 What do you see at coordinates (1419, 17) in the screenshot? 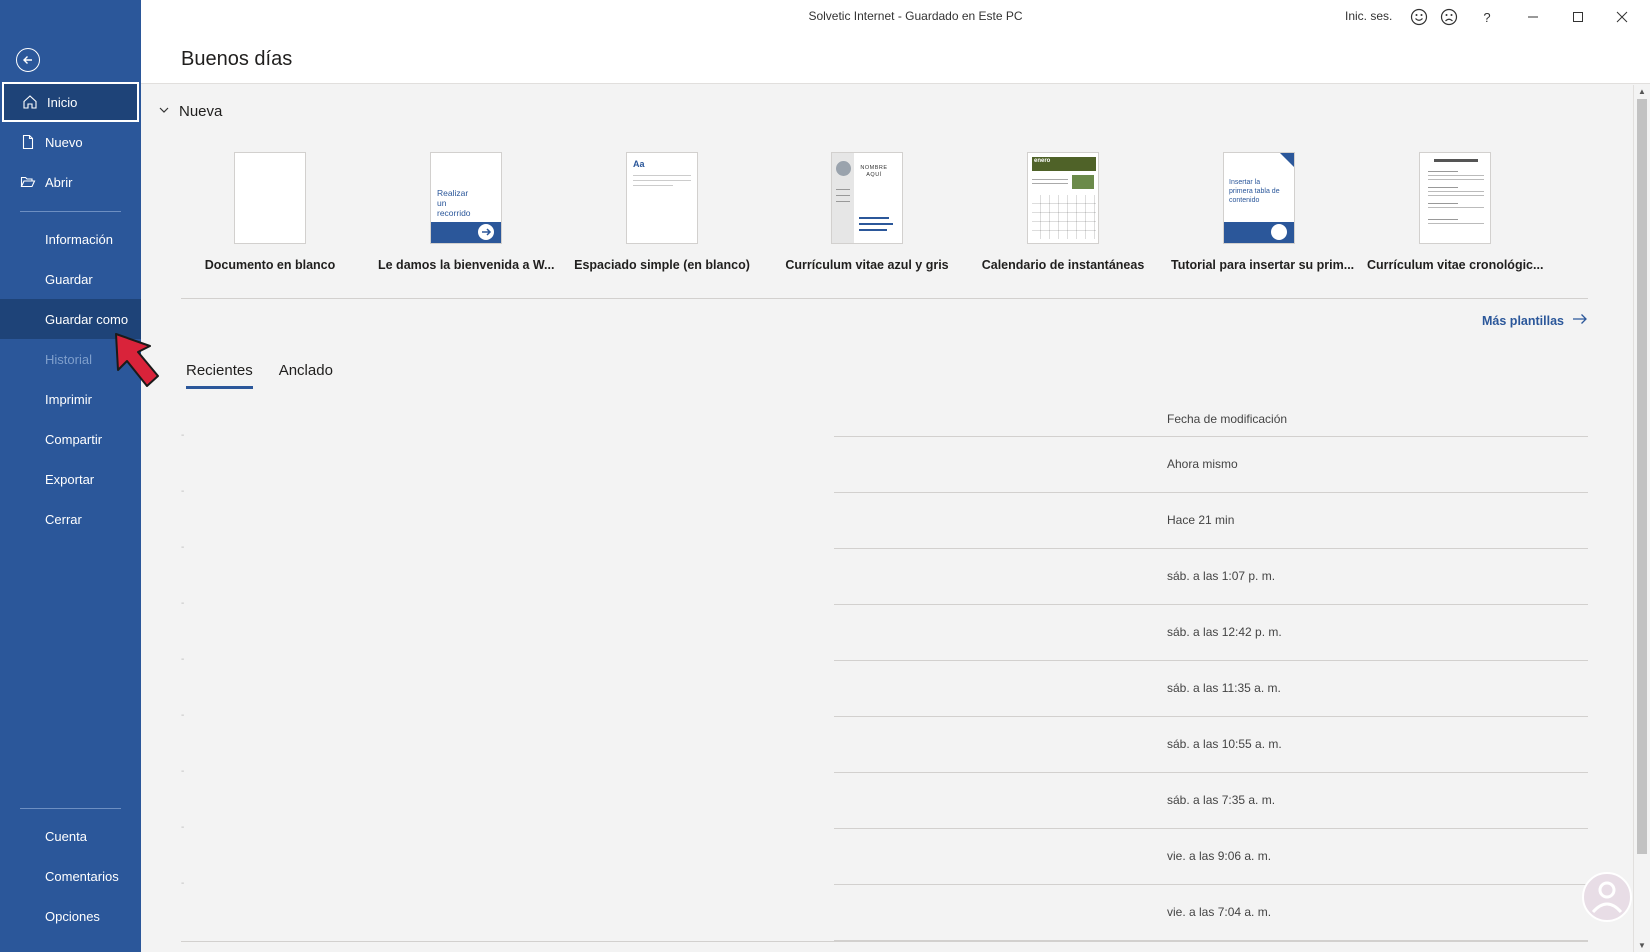
I see `smile-feedback-icon` at bounding box center [1419, 17].